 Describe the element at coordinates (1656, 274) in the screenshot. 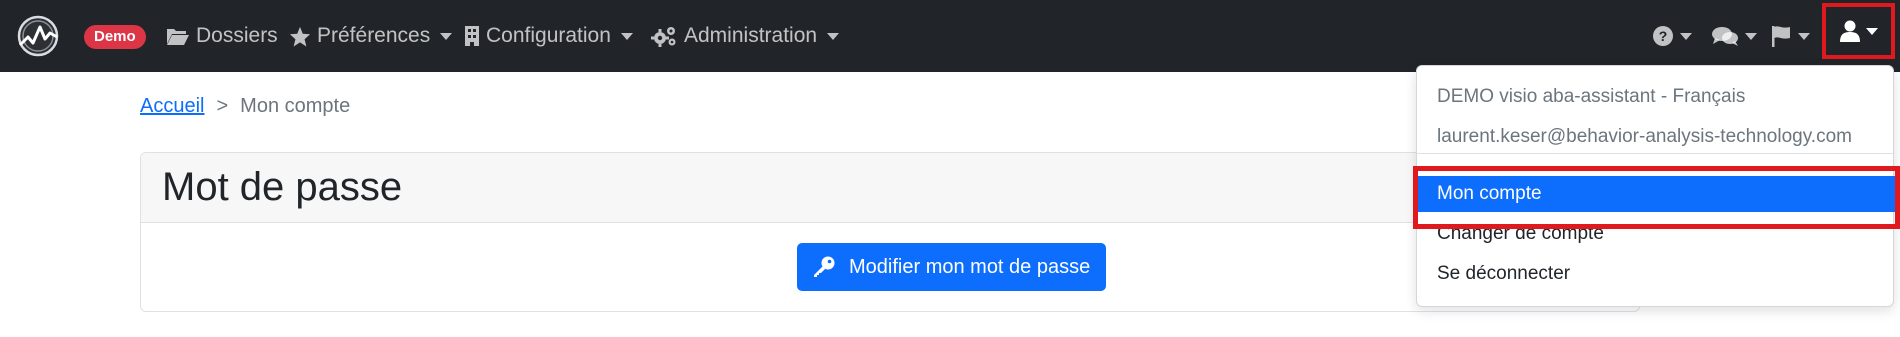

I see `dropdown-item-deconnecter: Se déconnecter` at that location.